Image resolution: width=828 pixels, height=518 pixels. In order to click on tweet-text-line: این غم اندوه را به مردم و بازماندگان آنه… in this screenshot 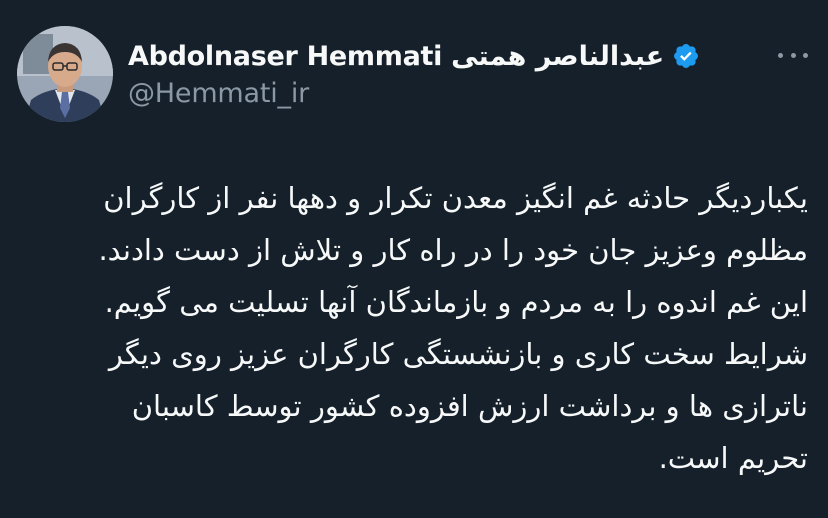, I will do `click(456, 302)`.